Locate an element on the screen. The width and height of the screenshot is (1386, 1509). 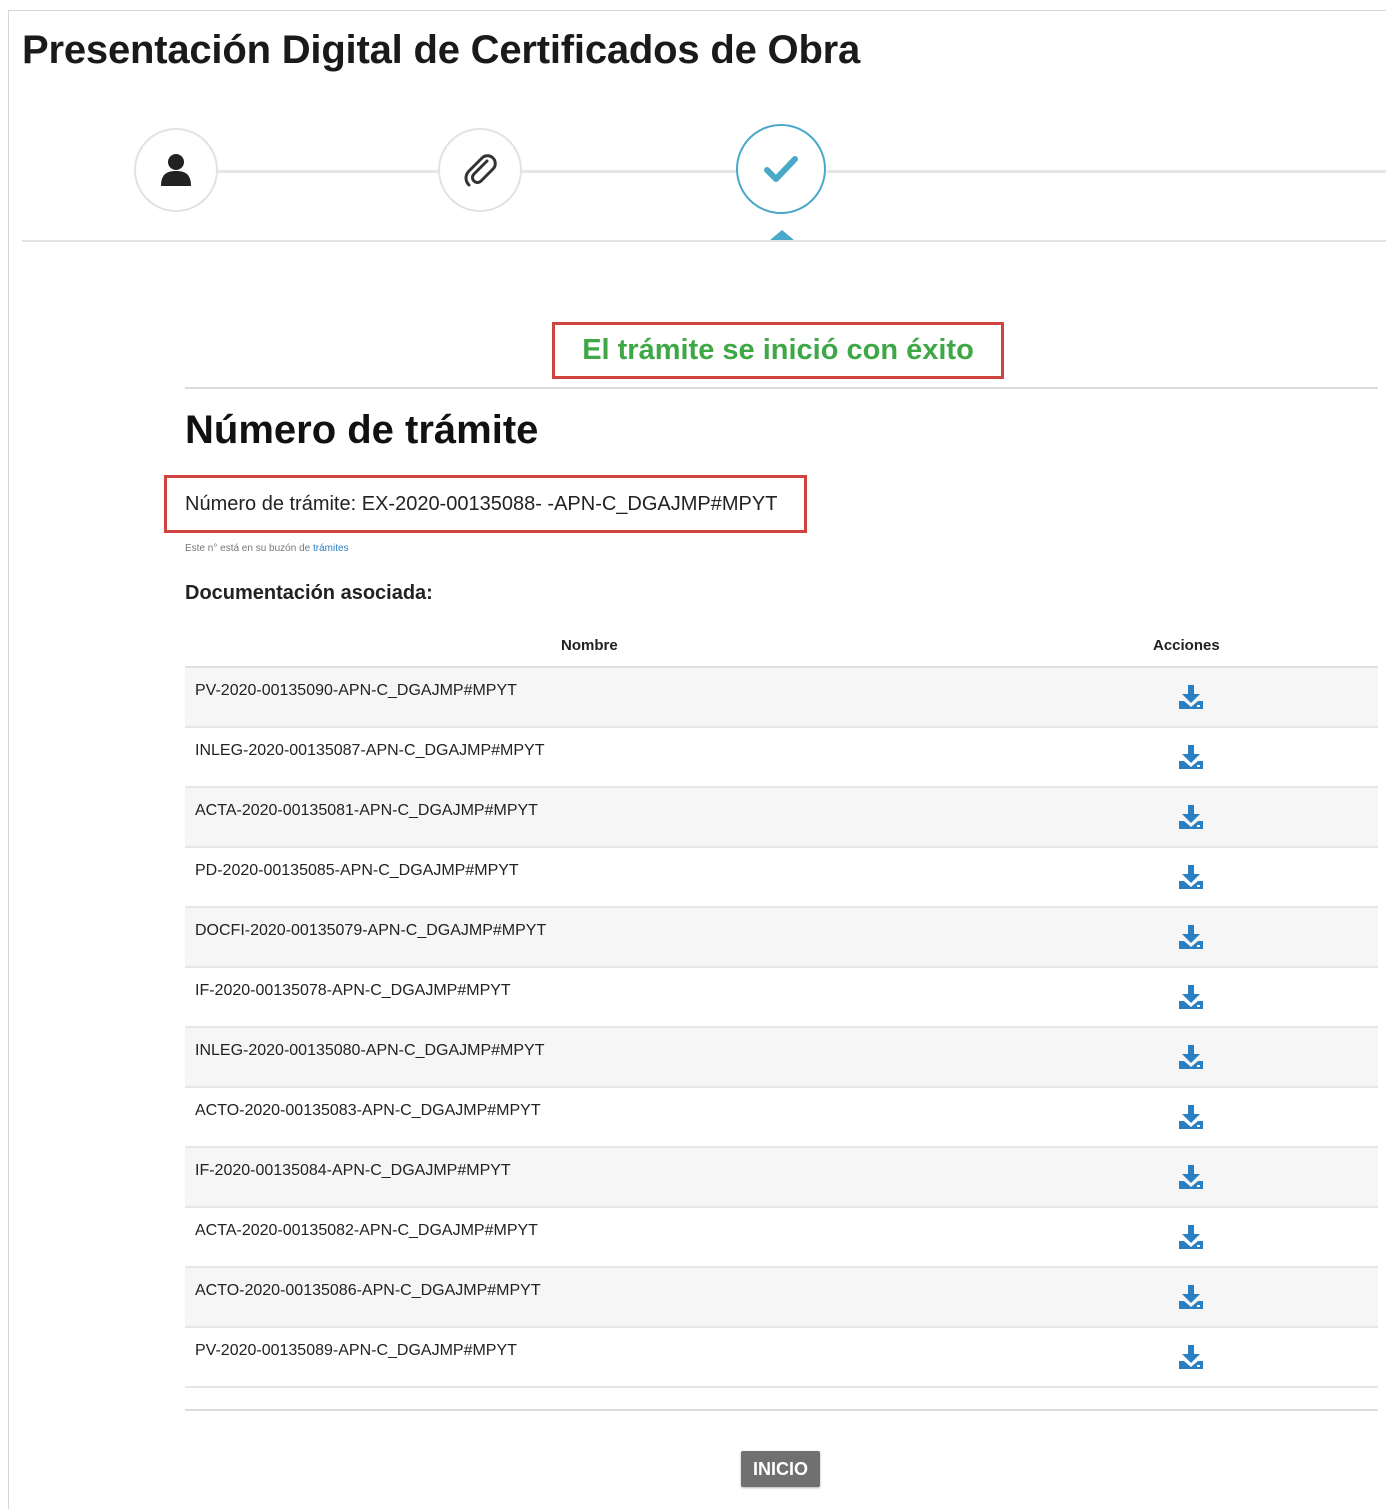
document-name: DOCFI-2020-00135079-APN-C_DGAJMP#MPYT is located at coordinates (371, 930).